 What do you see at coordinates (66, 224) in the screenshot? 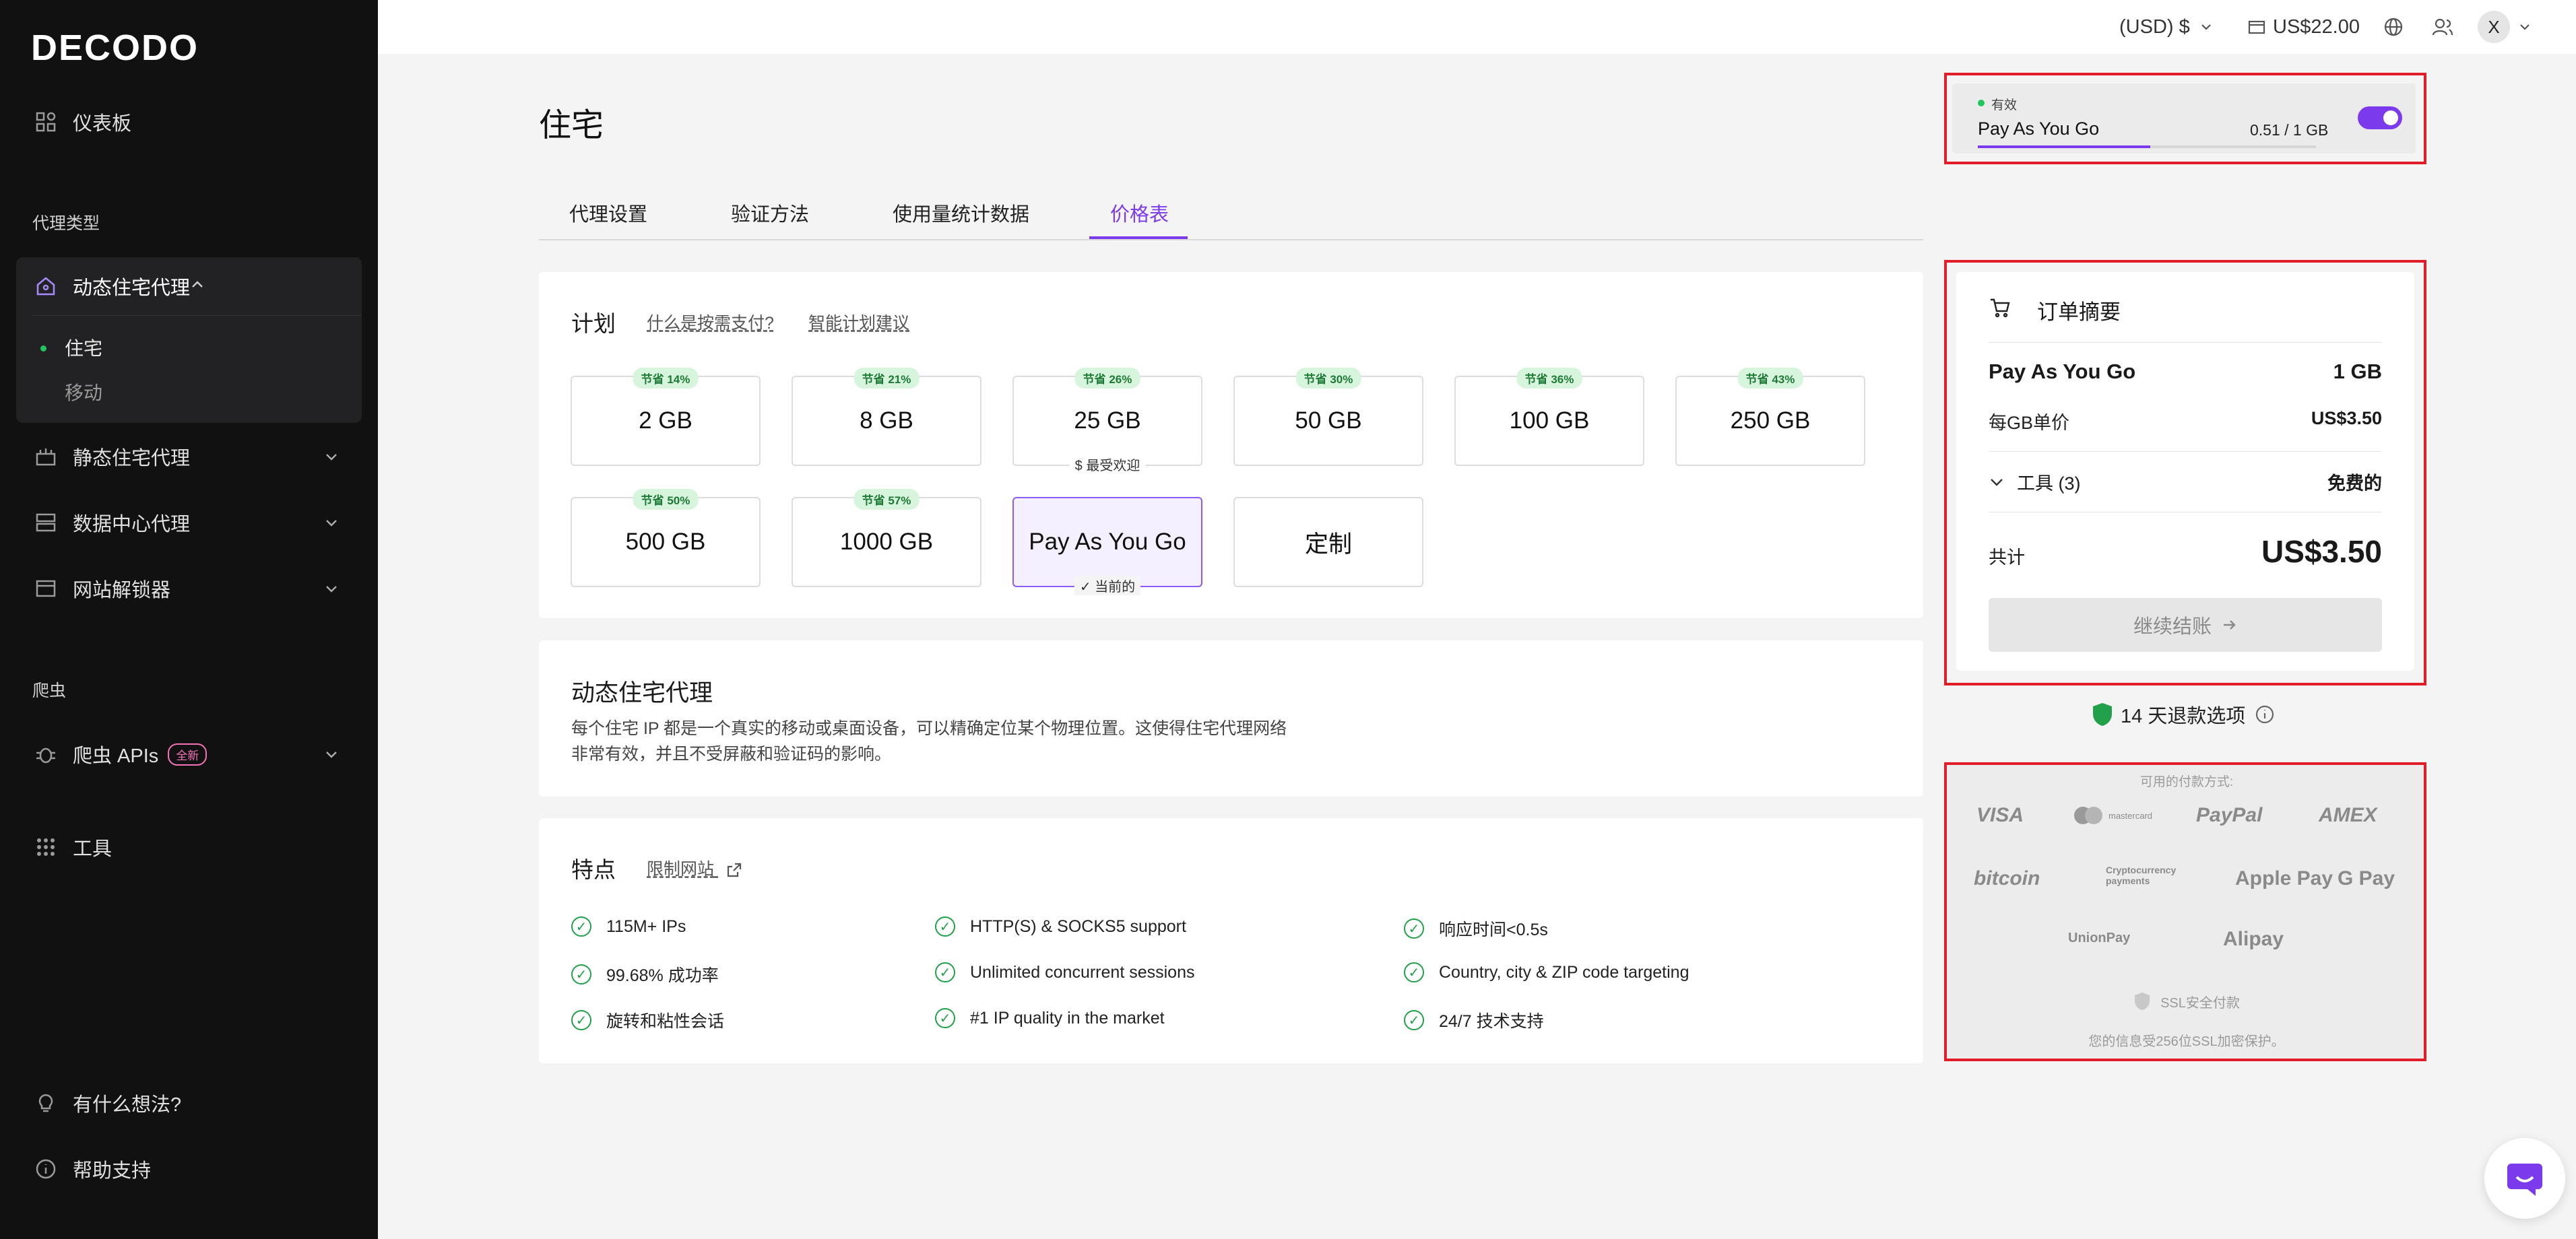
I see `section-proxy-types: 代理类型` at bounding box center [66, 224].